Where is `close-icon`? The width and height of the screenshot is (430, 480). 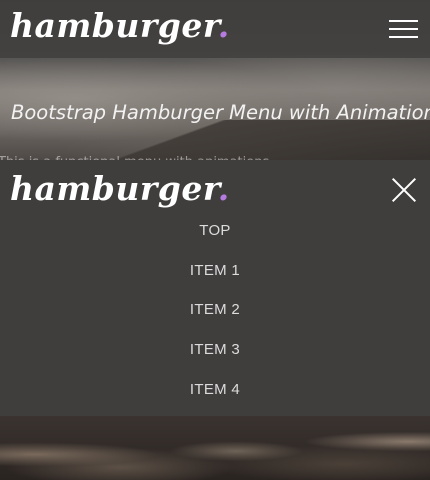 close-icon is located at coordinates (404, 190).